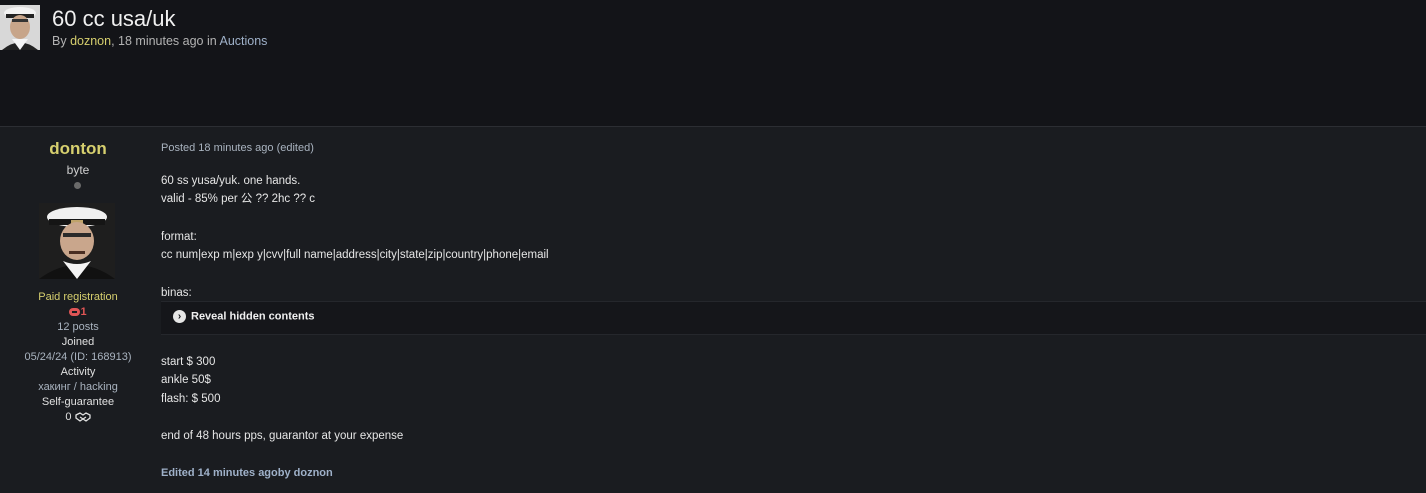 This screenshot has height=493, width=1426. What do you see at coordinates (78, 372) in the screenshot?
I see `activity-label: Activity` at bounding box center [78, 372].